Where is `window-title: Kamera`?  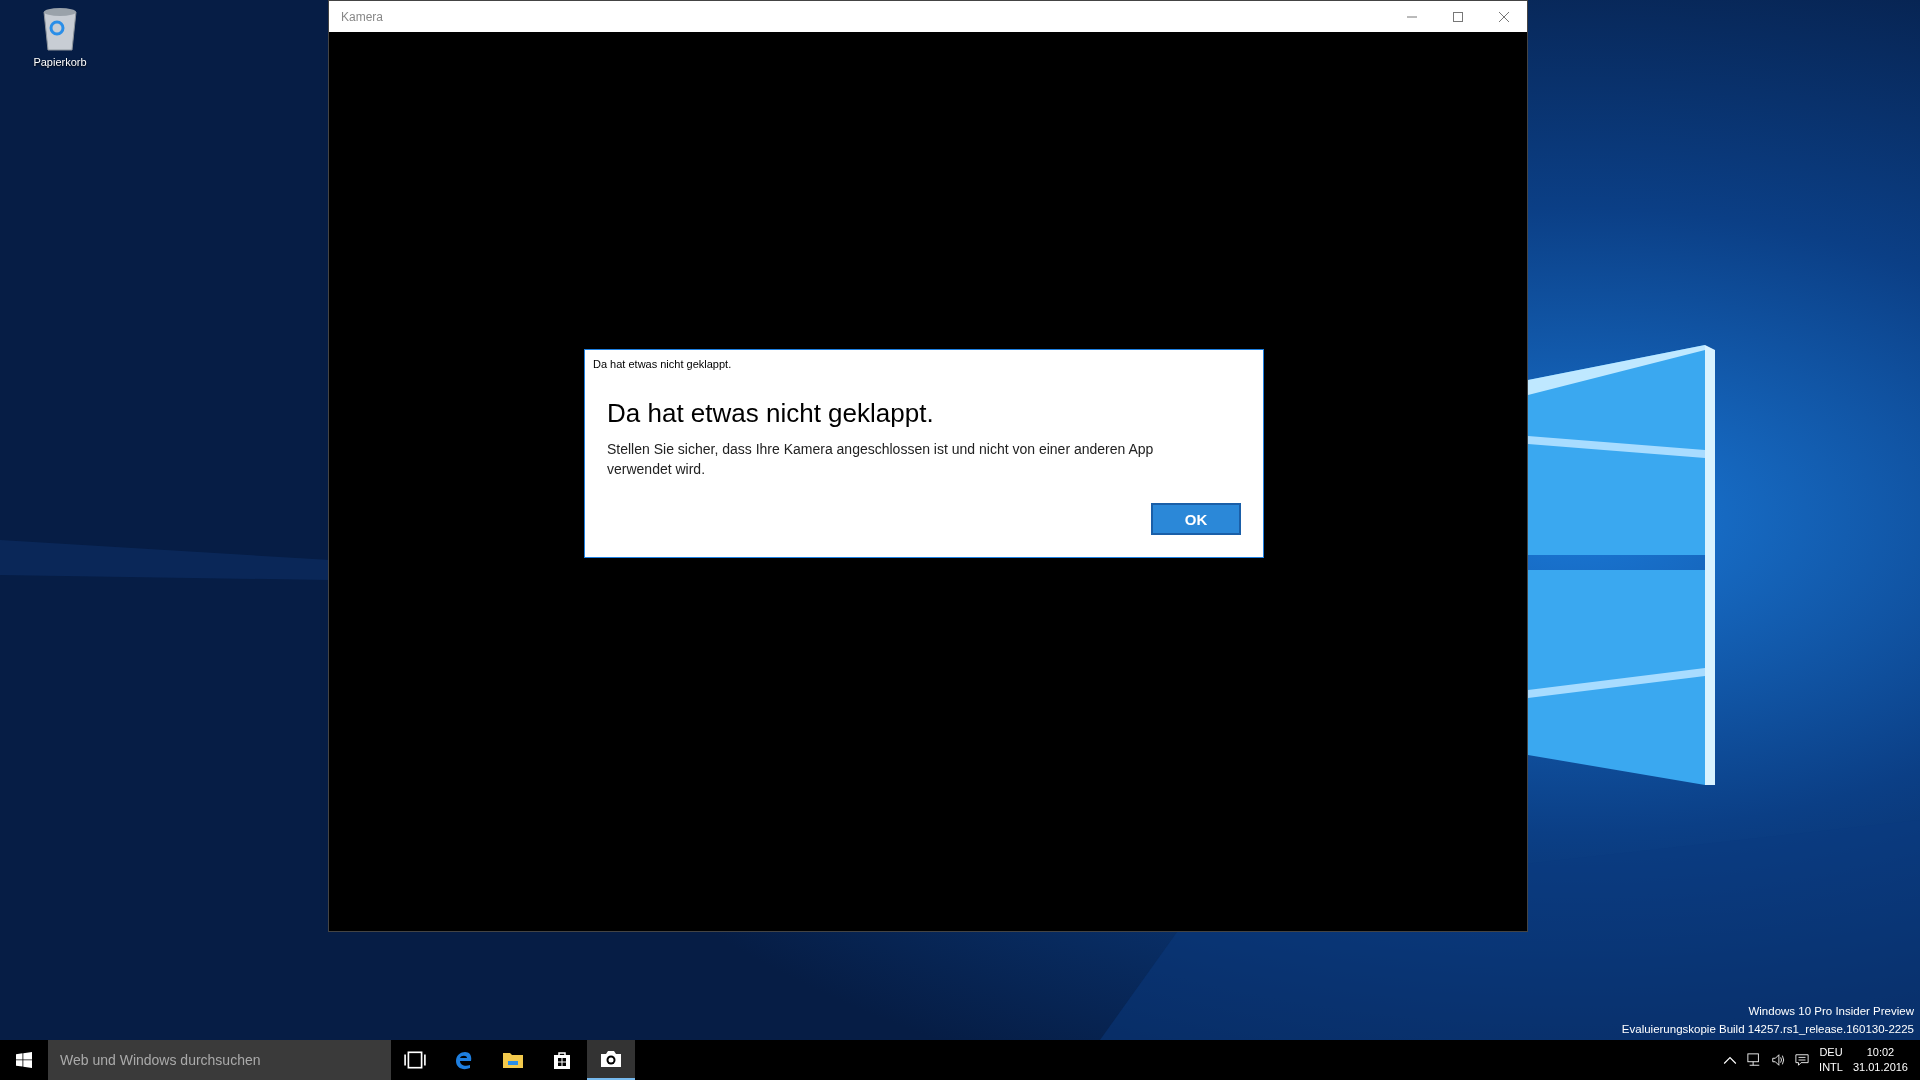 window-title: Kamera is located at coordinates (362, 16).